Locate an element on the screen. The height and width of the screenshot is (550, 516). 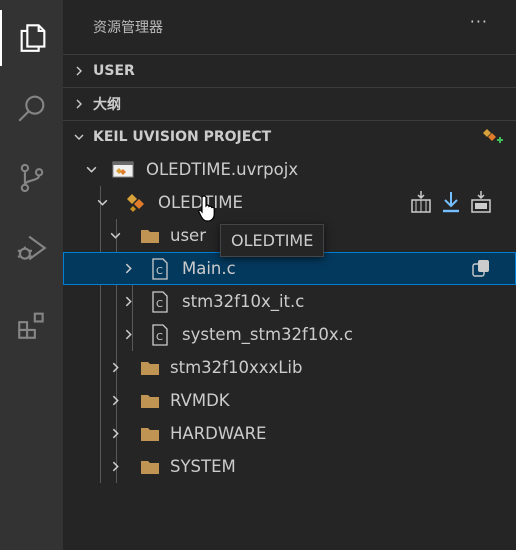
run-debug-icon is located at coordinates (31, 248).